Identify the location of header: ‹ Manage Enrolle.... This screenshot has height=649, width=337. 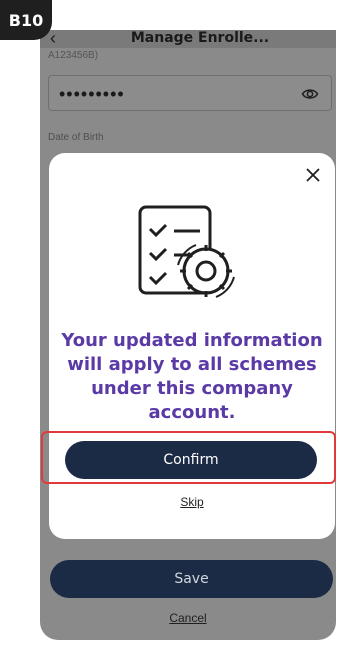
(188, 39).